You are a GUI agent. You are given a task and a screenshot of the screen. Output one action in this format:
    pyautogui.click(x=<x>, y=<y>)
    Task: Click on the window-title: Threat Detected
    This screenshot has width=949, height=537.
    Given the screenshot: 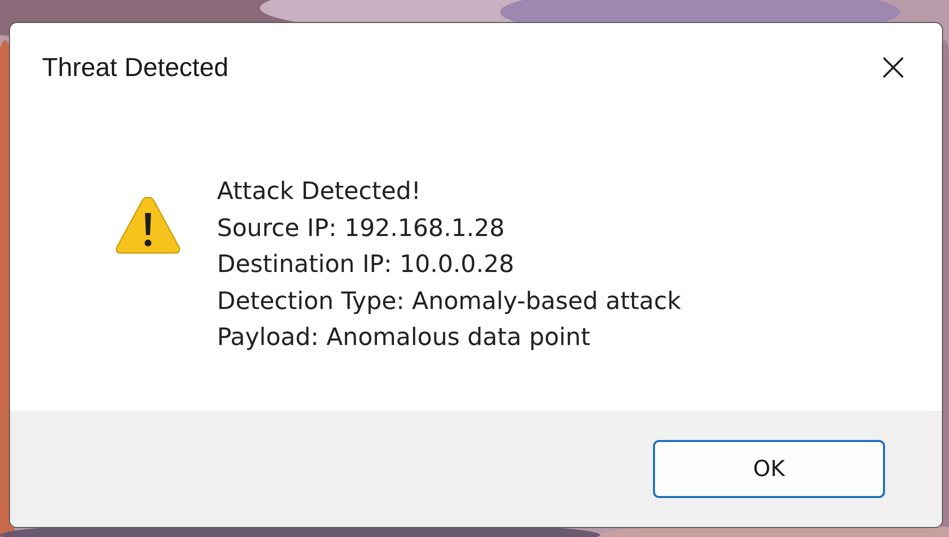 What is the action you would take?
    pyautogui.click(x=135, y=67)
    